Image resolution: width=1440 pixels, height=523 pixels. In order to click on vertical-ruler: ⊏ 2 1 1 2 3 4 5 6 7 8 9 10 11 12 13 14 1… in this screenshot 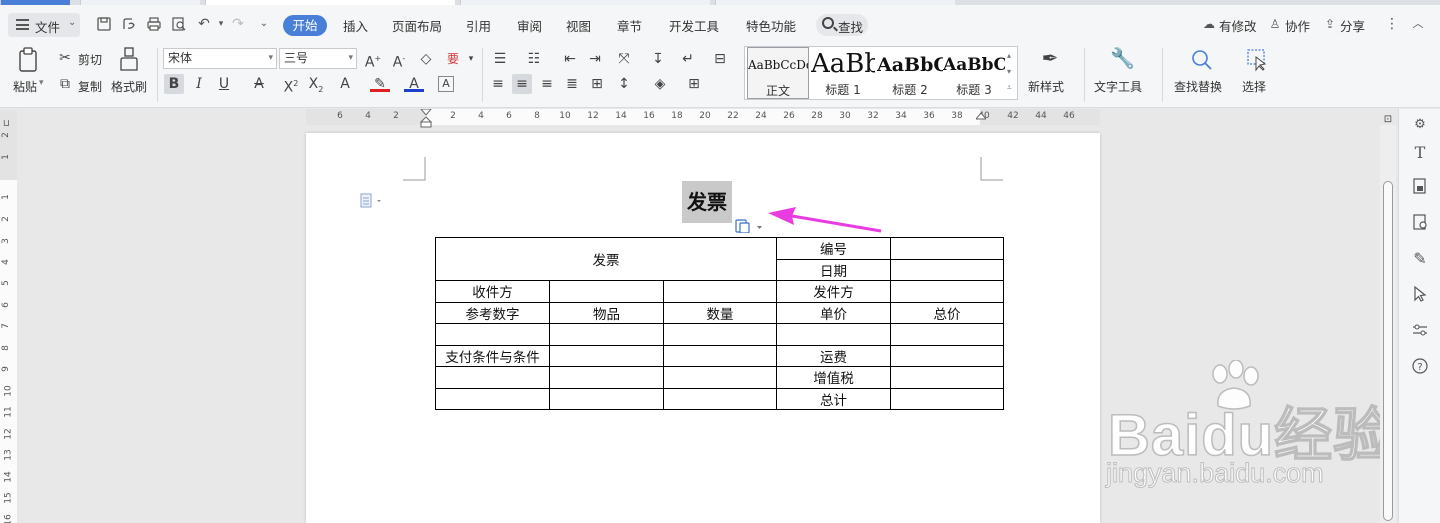, I will do `click(8, 316)`.